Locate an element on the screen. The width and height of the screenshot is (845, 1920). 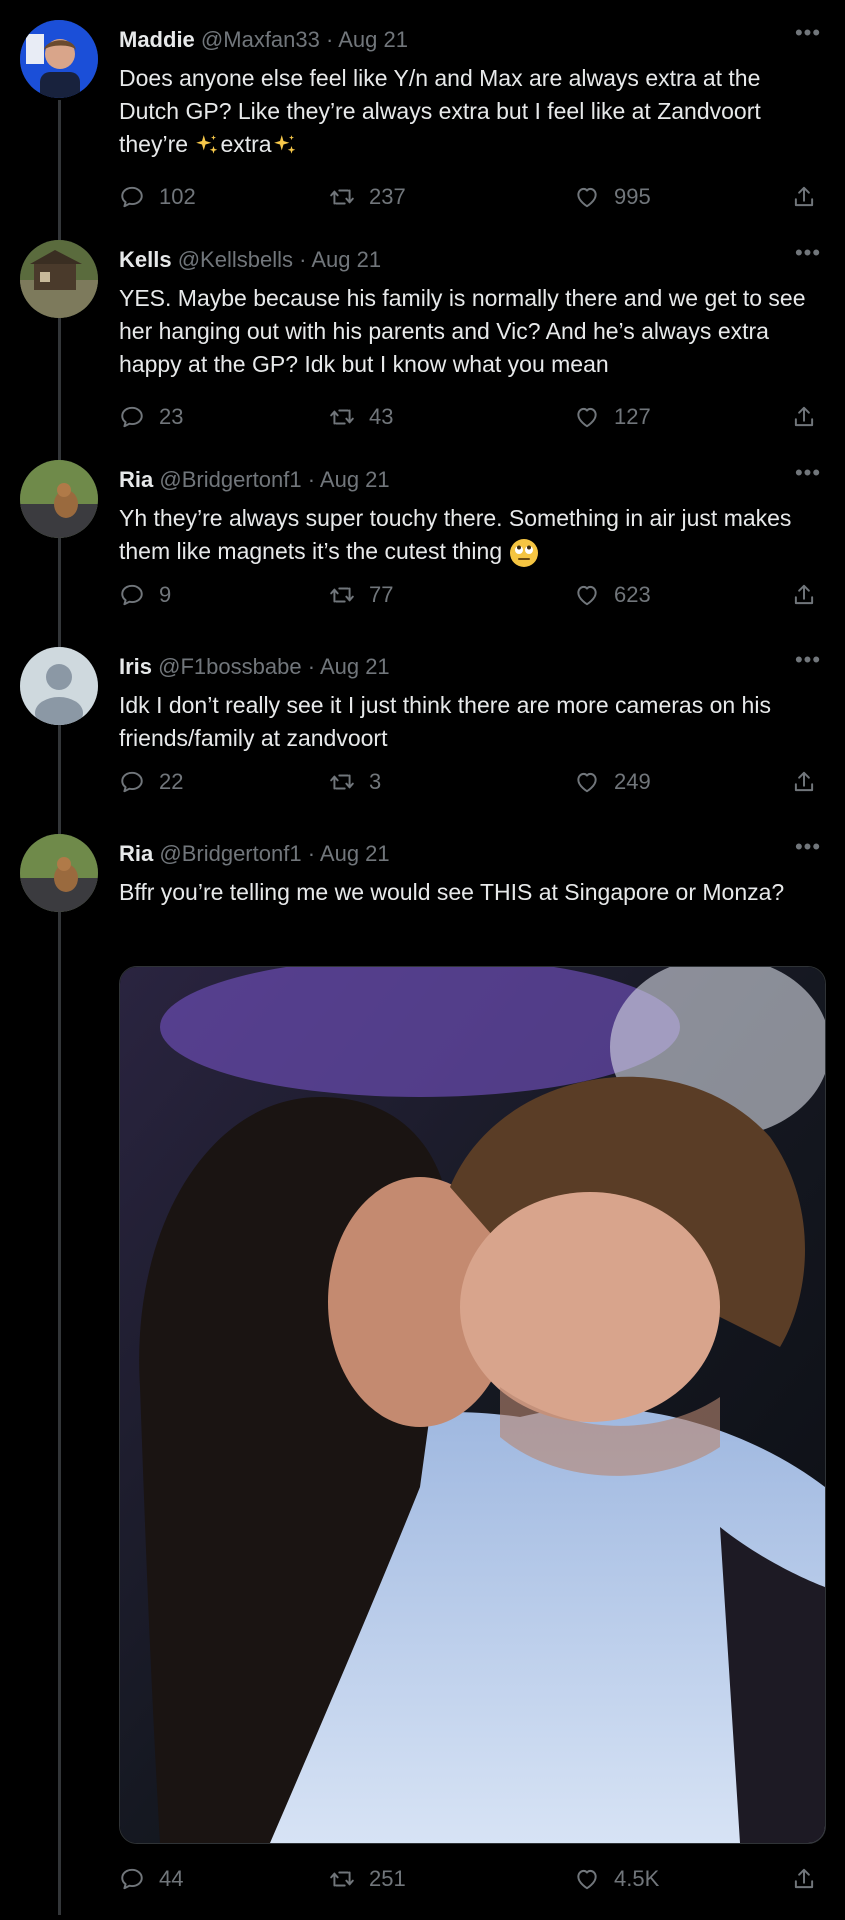
display-name: Maddie is located at coordinates (157, 39).